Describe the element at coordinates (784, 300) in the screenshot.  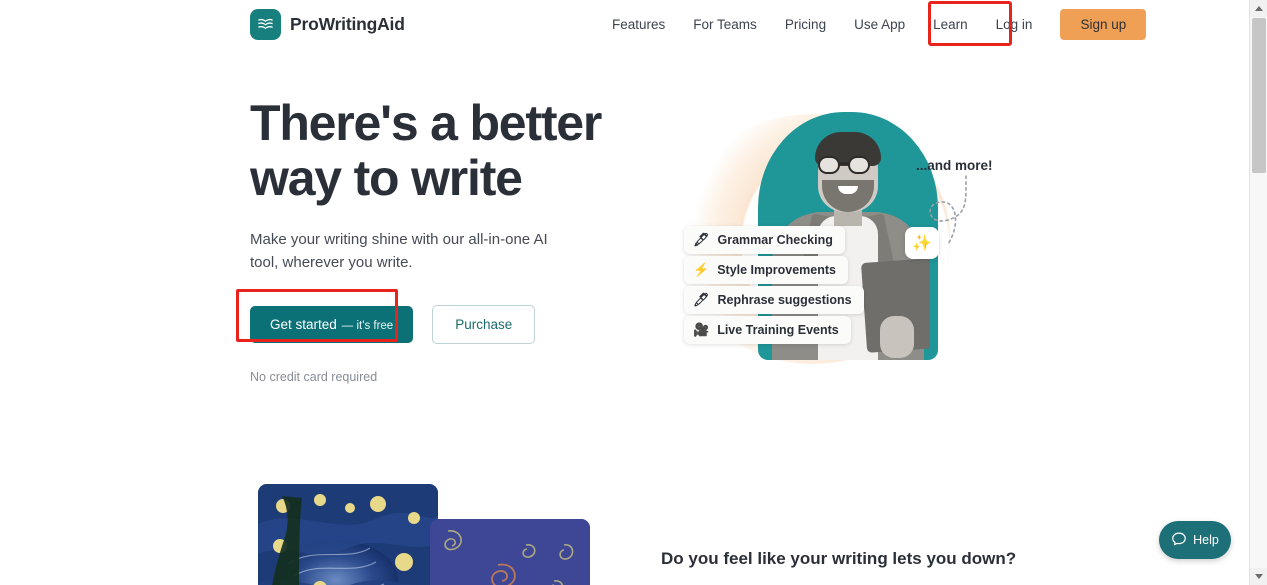
I see `feature-pill-label: Rephrase suggestions` at that location.